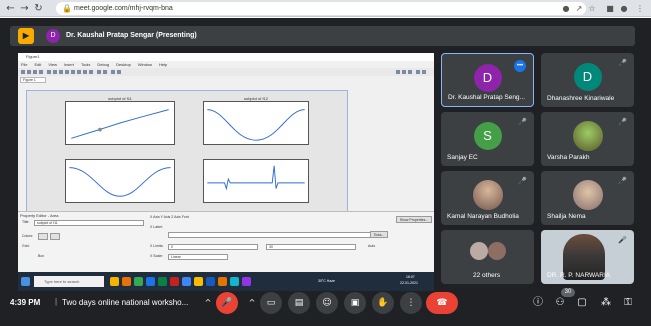 This screenshot has height=326, width=651. What do you see at coordinates (169, 217) in the screenshot?
I see `axis-tabs: X Axis Y Axis Z Axis Font` at bounding box center [169, 217].